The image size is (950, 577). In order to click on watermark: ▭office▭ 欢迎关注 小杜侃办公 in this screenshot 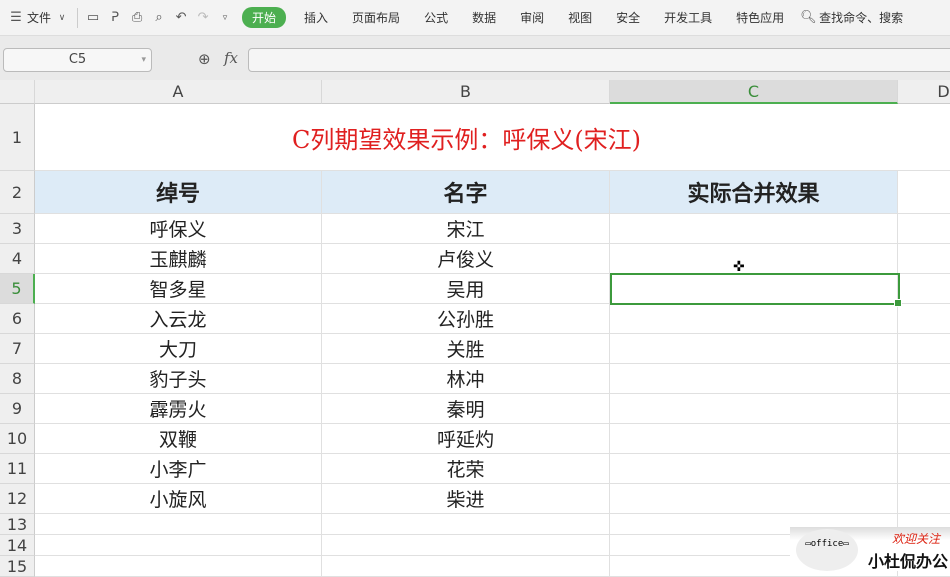, I will do `click(870, 549)`.